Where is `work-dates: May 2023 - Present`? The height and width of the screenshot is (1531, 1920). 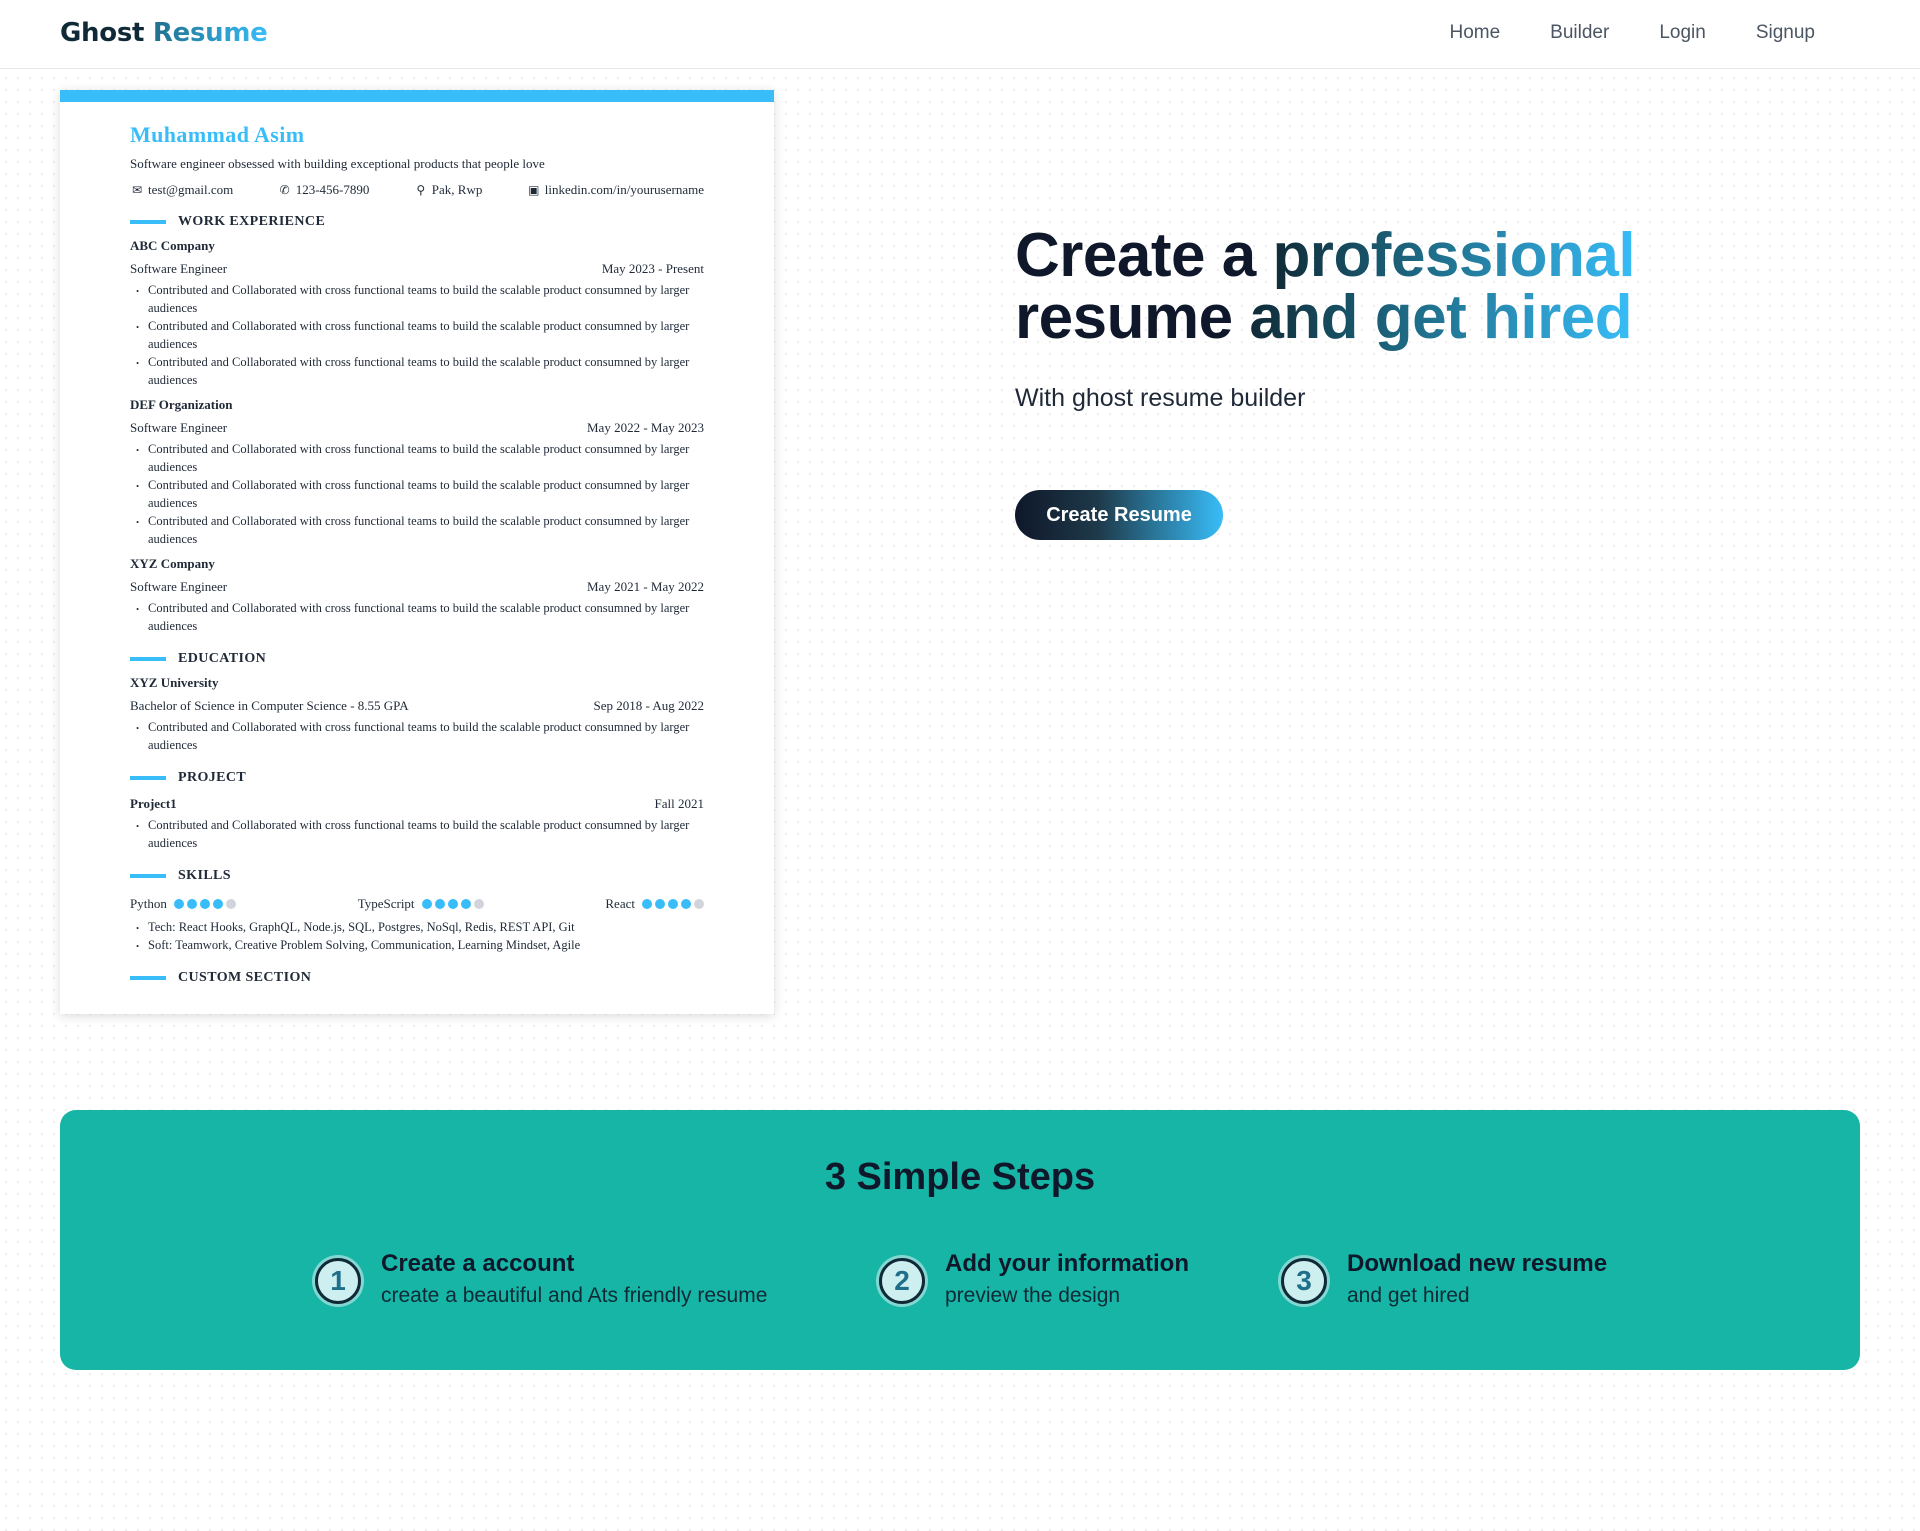
work-dates: May 2023 - Present is located at coordinates (652, 268).